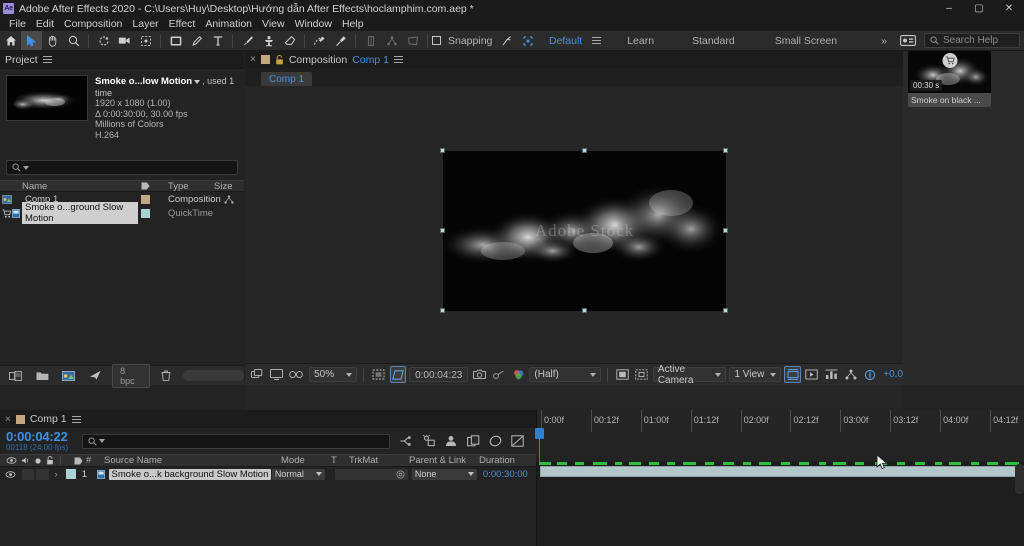 This screenshot has width=1024, height=546. What do you see at coordinates (38, 461) in the screenshot?
I see `solo-icon` at bounding box center [38, 461].